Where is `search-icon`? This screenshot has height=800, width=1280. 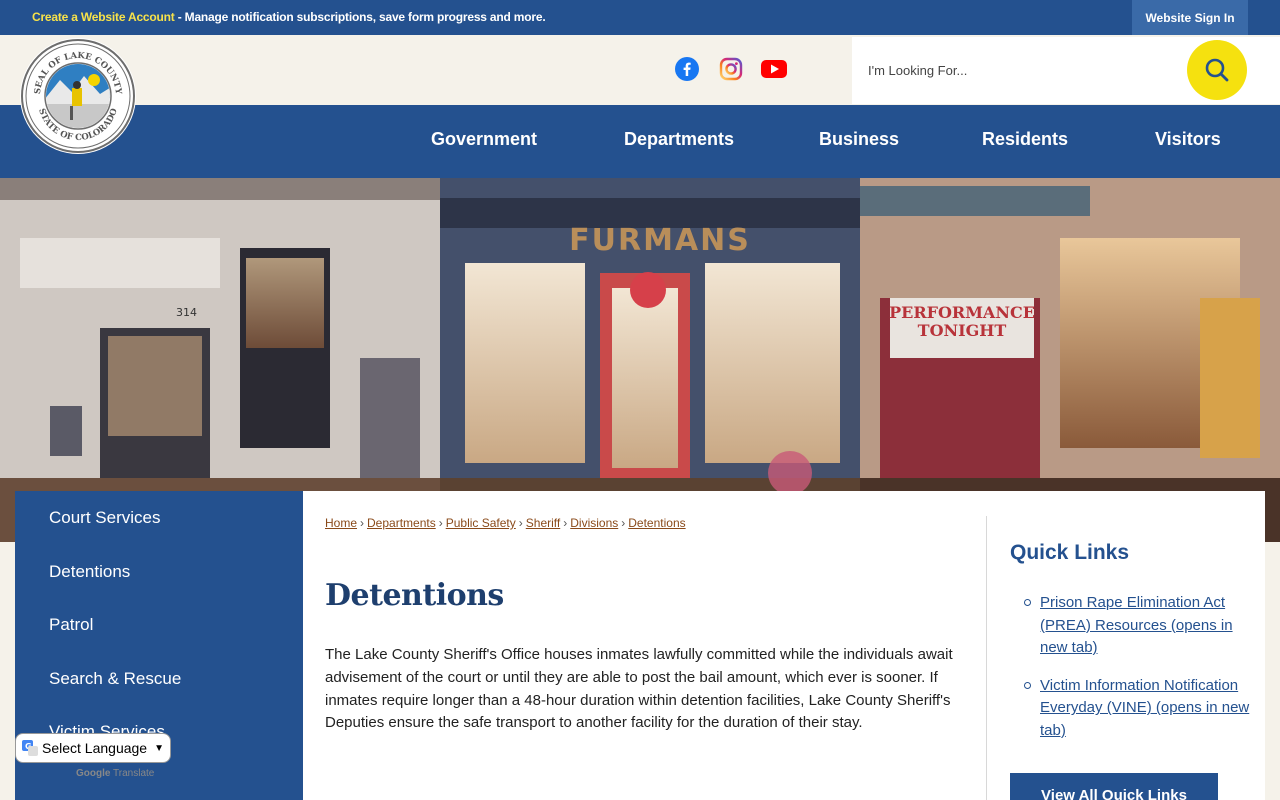 search-icon is located at coordinates (1217, 70).